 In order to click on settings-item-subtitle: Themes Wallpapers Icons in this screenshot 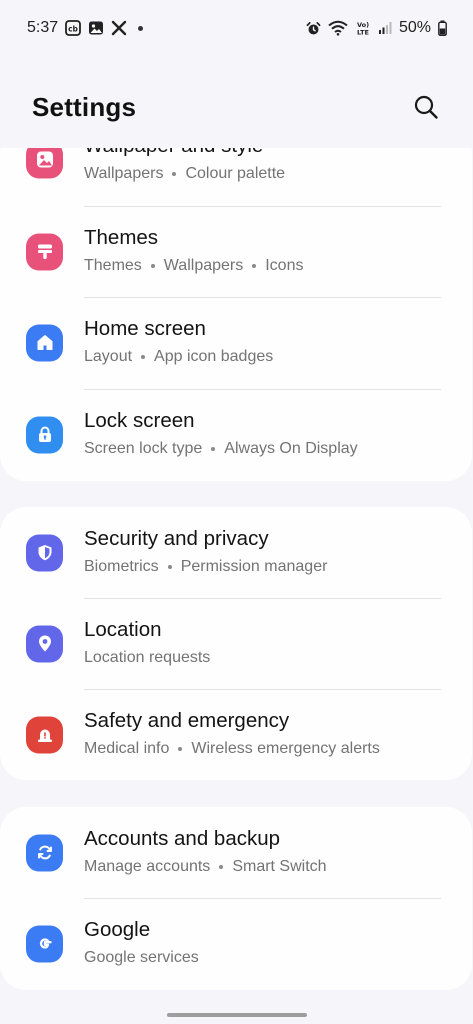, I will do `click(193, 266)`.